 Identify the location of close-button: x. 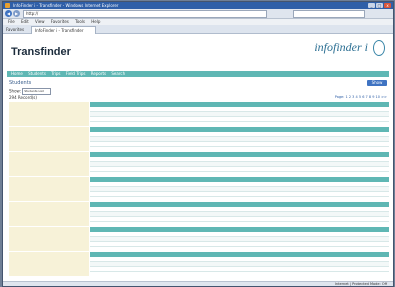
(387, 5).